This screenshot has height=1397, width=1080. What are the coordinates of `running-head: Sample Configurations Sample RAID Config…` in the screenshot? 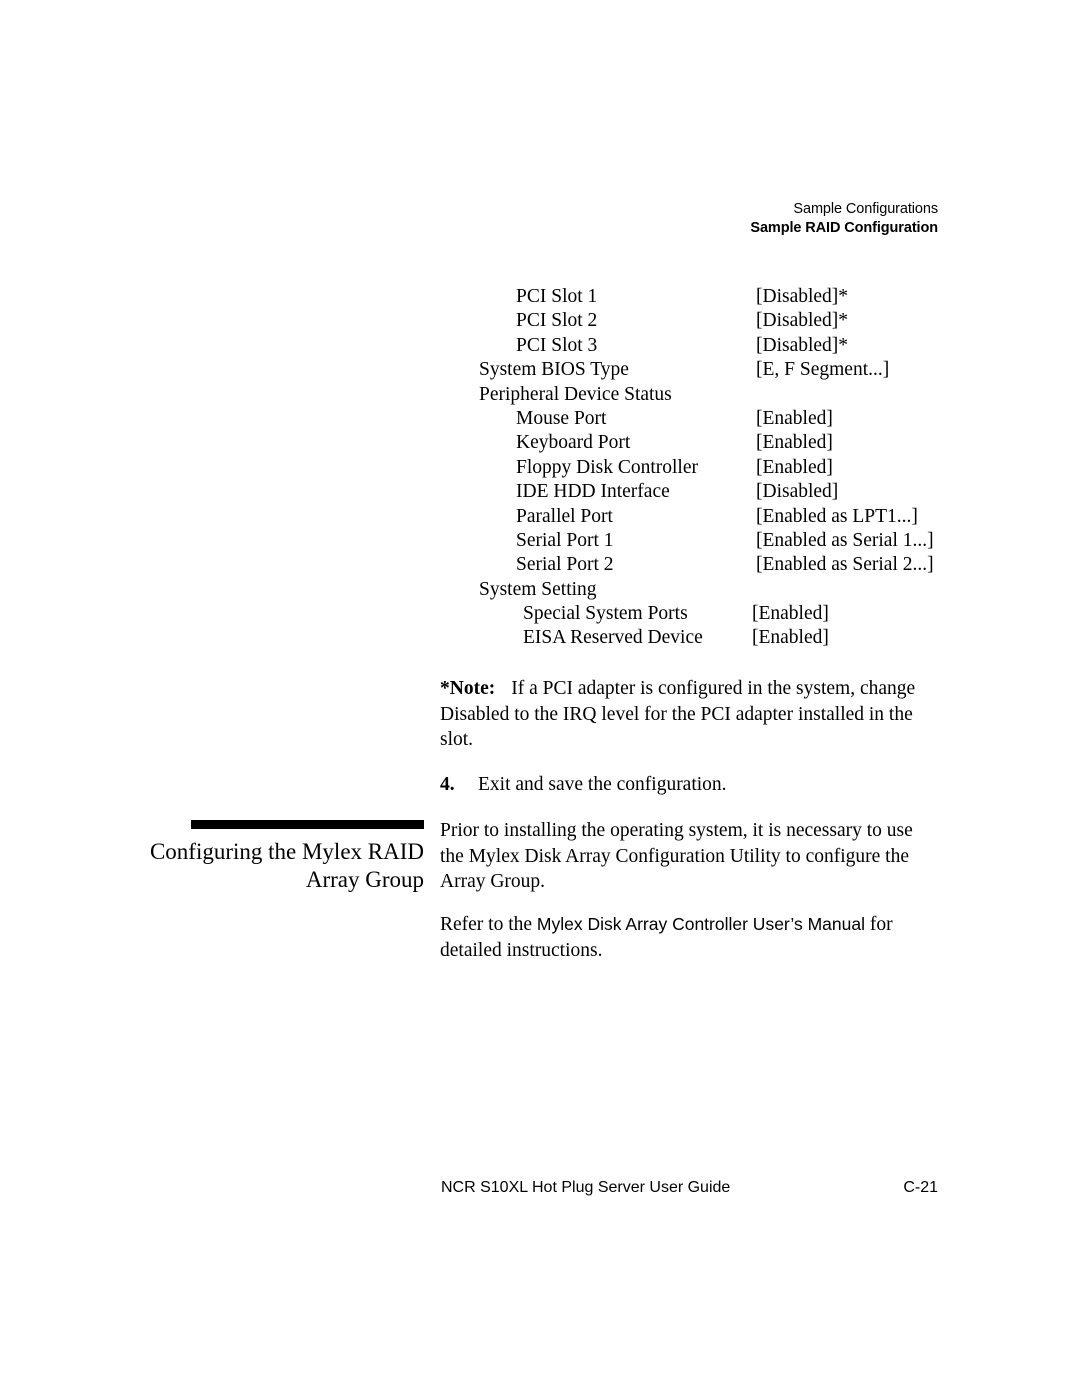 It's located at (469, 219).